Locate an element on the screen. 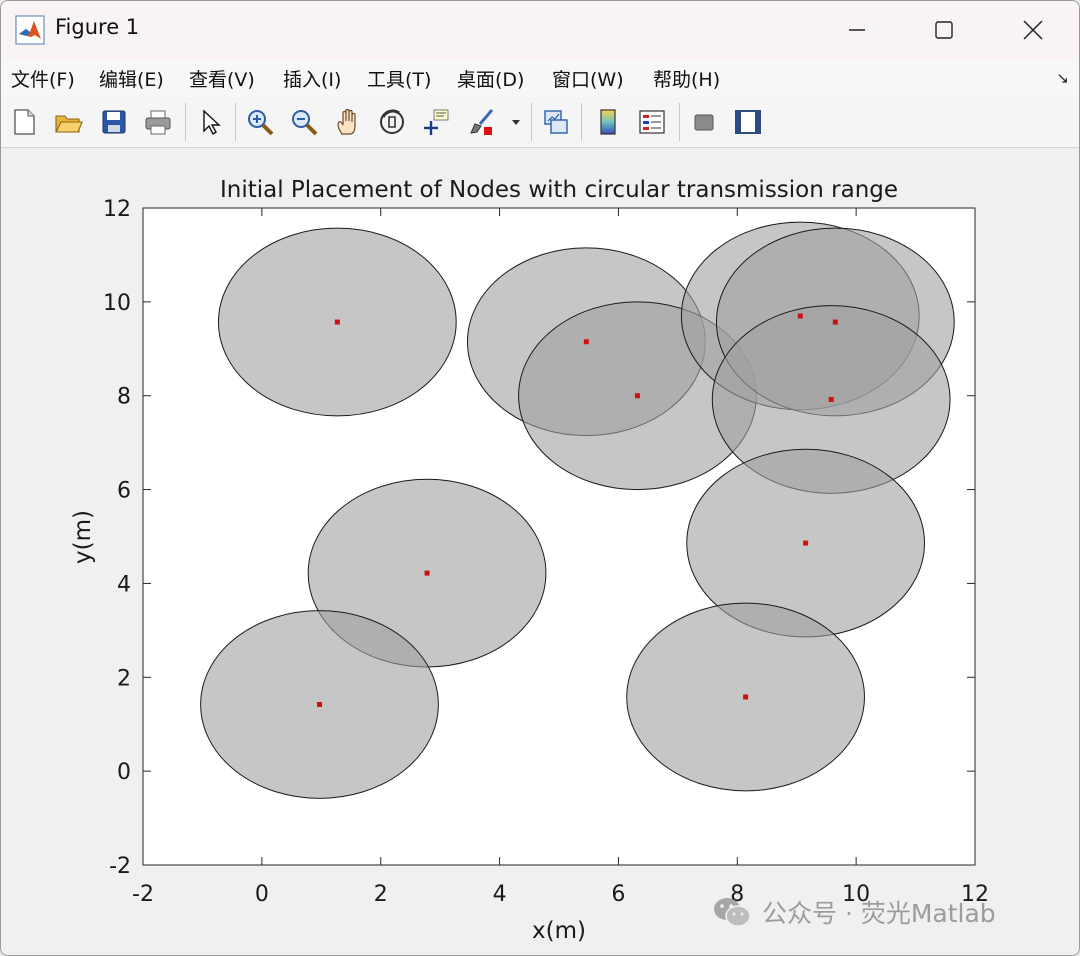 The height and width of the screenshot is (956, 1080). y-tick-label: 10 is located at coordinates (117, 303).